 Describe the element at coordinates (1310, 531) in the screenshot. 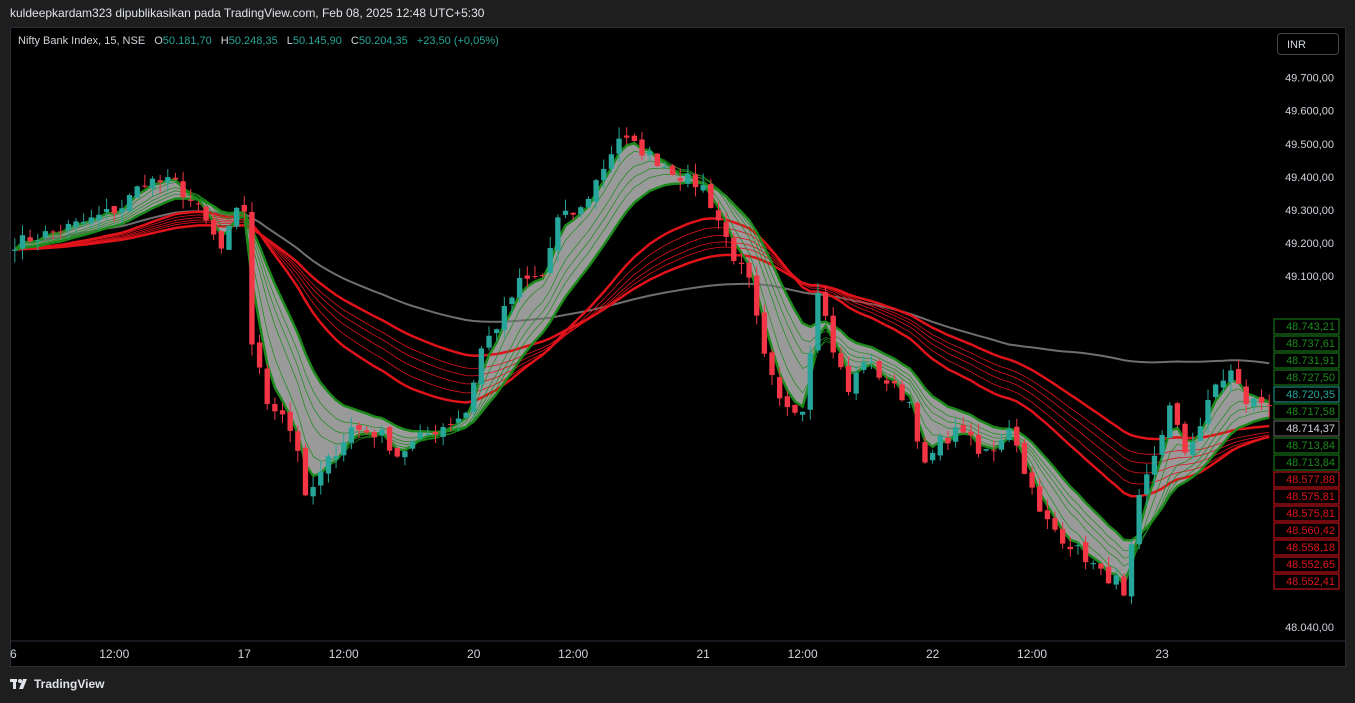

I see `price-tag-label: 48.560,42` at that location.